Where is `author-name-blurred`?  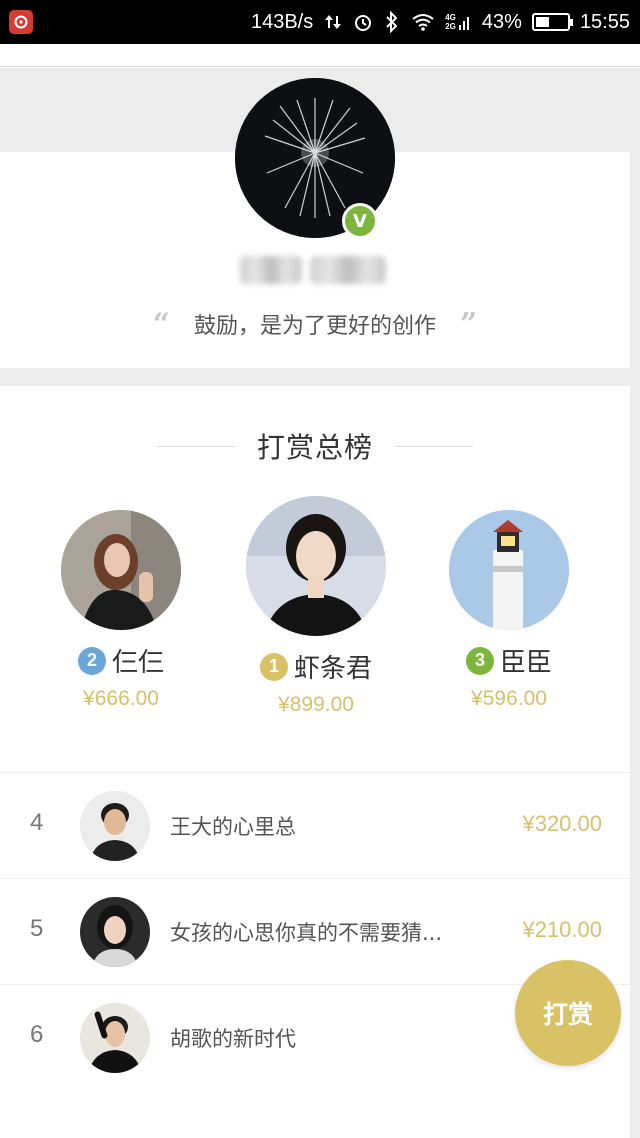
author-name-blurred is located at coordinates (316, 270).